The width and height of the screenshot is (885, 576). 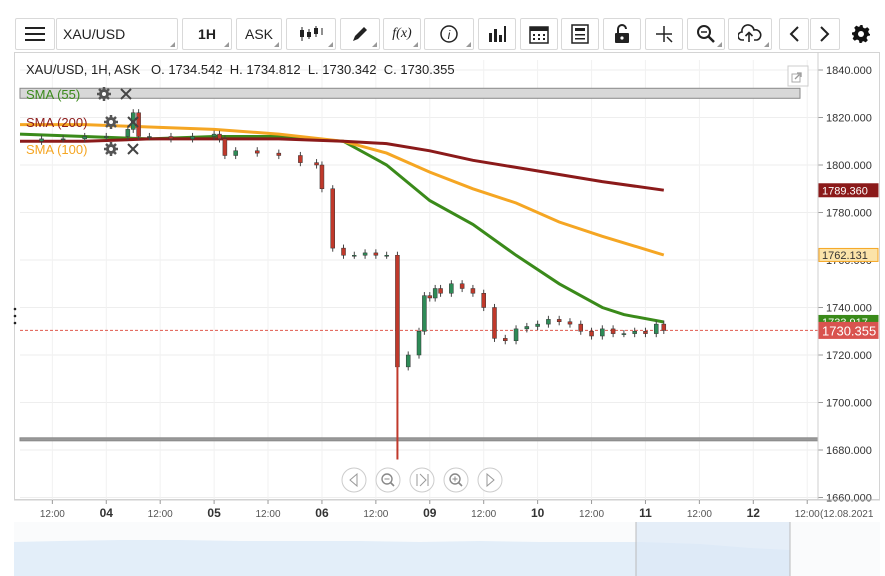 What do you see at coordinates (849, 451) in the screenshot?
I see `y-tick-label: 1680.000` at bounding box center [849, 451].